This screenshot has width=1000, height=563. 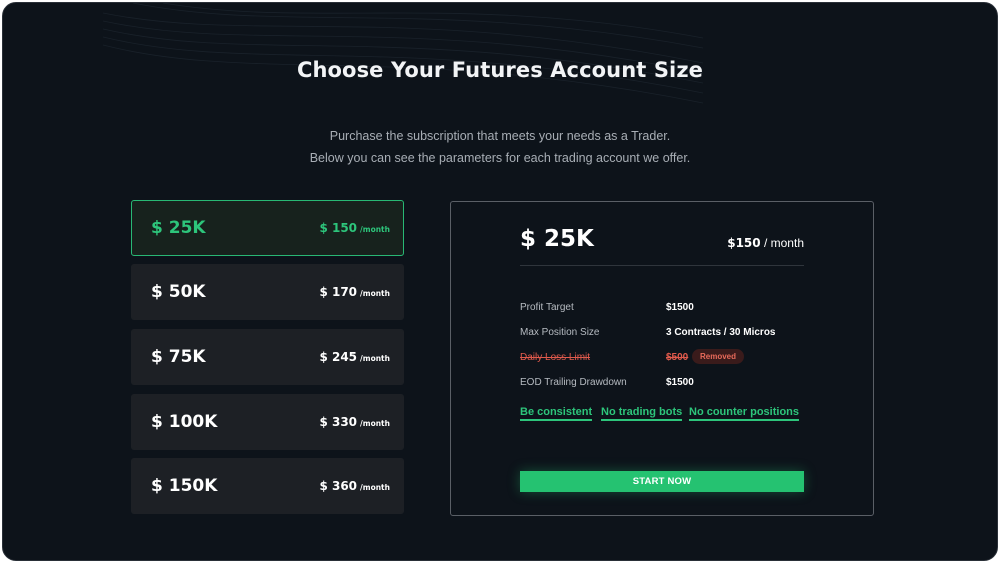 I want to click on plan-size: $ 25K, so click(x=178, y=228).